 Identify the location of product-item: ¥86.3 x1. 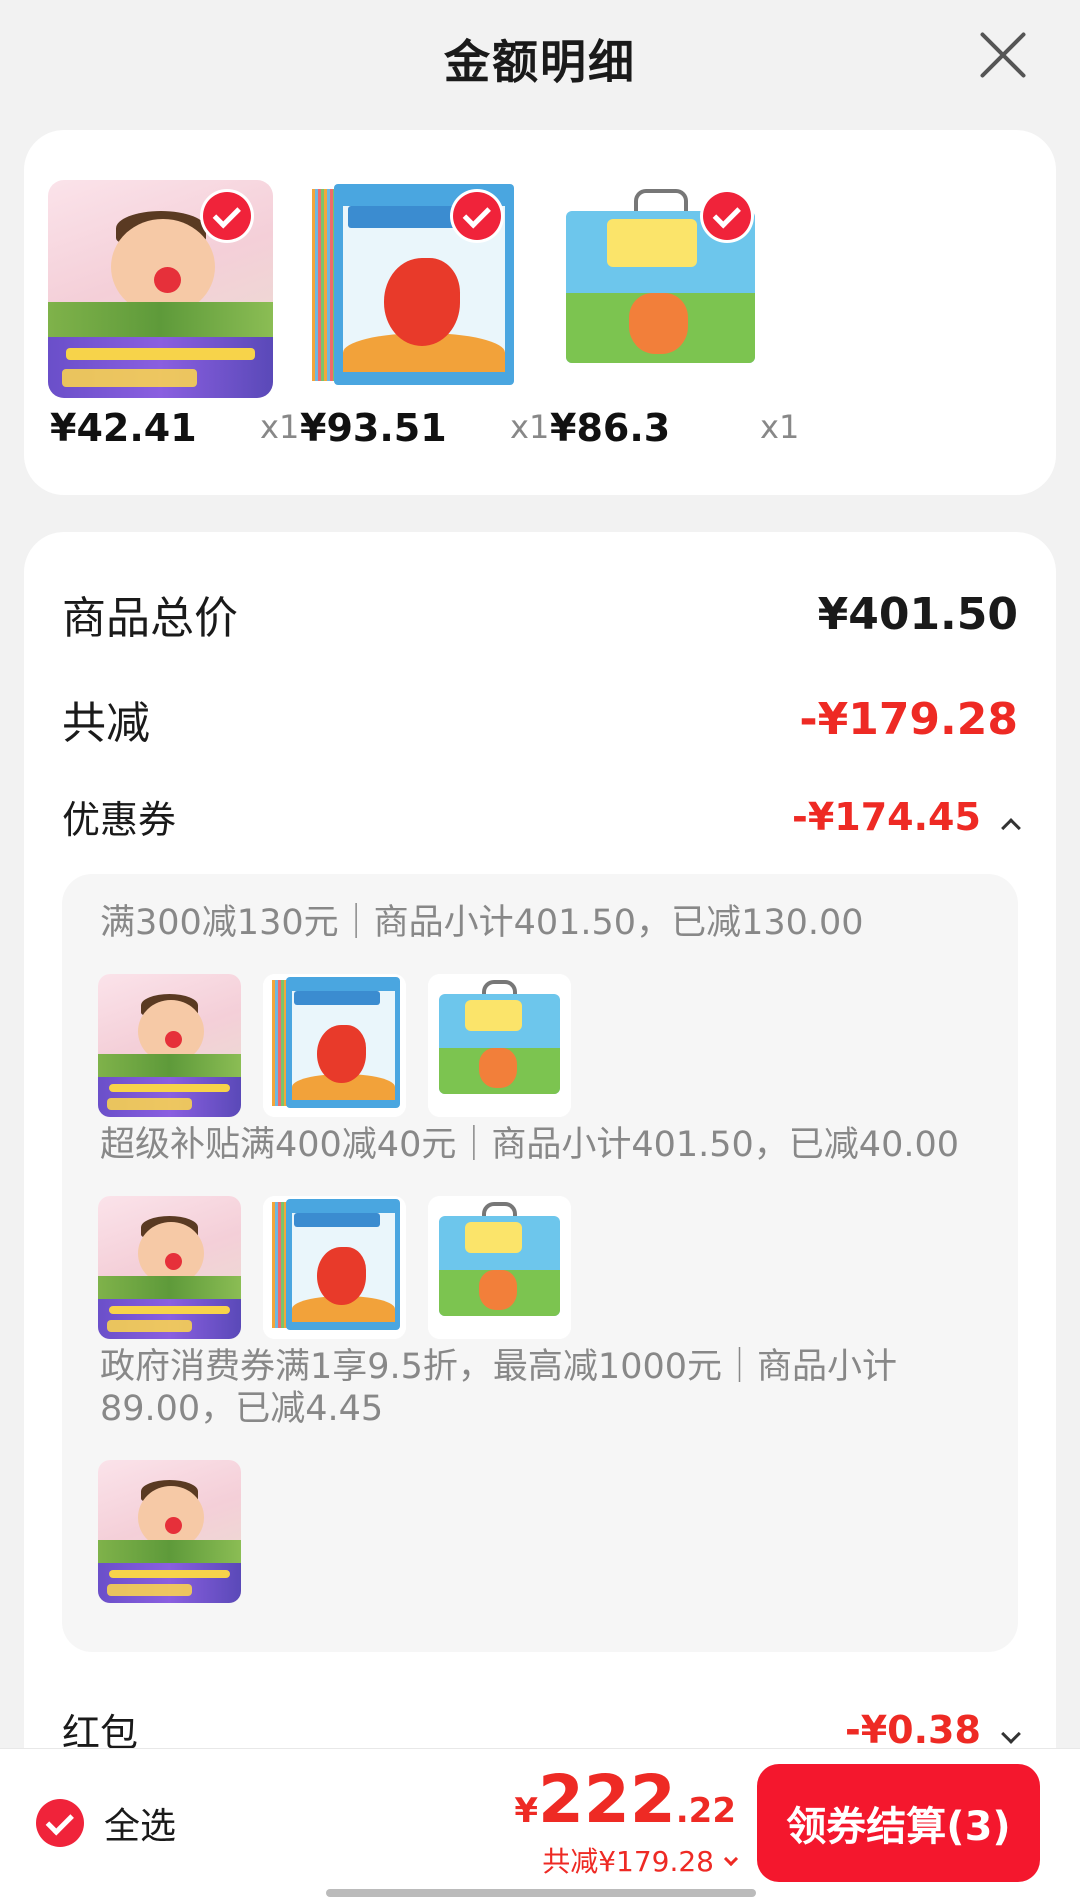
(673, 315).